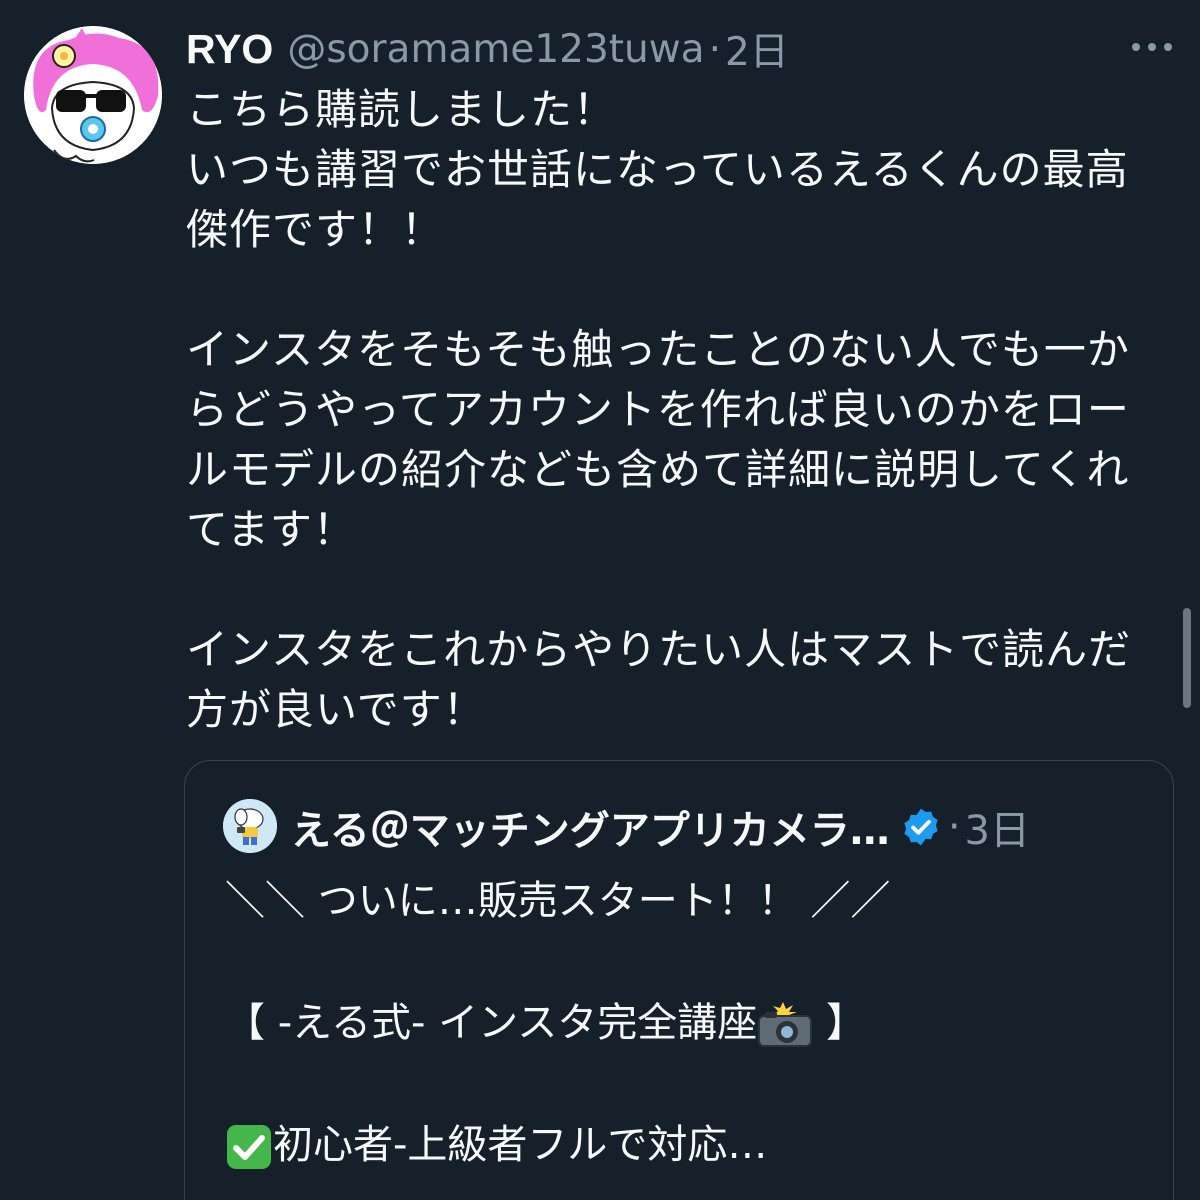 Image resolution: width=1200 pixels, height=1200 pixels. I want to click on avatar-illustration-icon, so click(93, 95).